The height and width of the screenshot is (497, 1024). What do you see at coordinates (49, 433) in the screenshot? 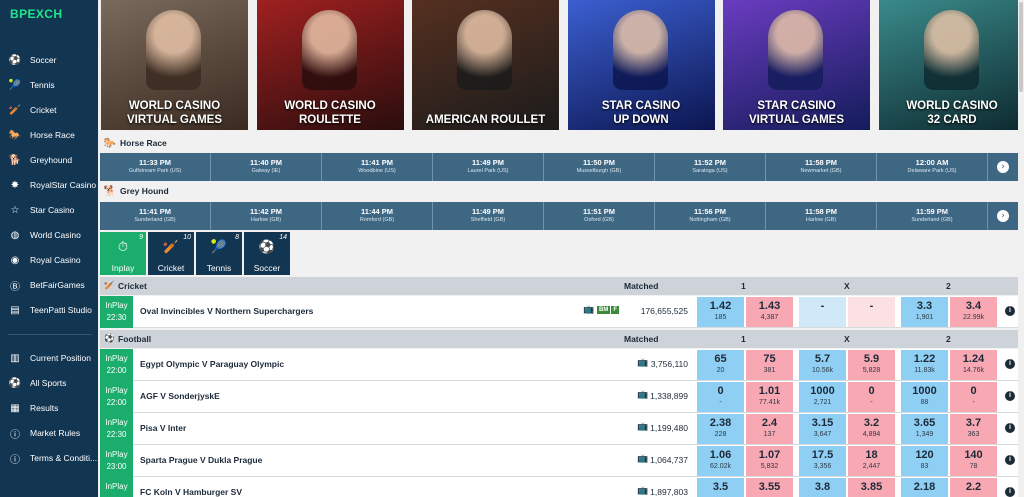
I see `sidebar-item-market-rules: ⓘ Market Rules` at bounding box center [49, 433].